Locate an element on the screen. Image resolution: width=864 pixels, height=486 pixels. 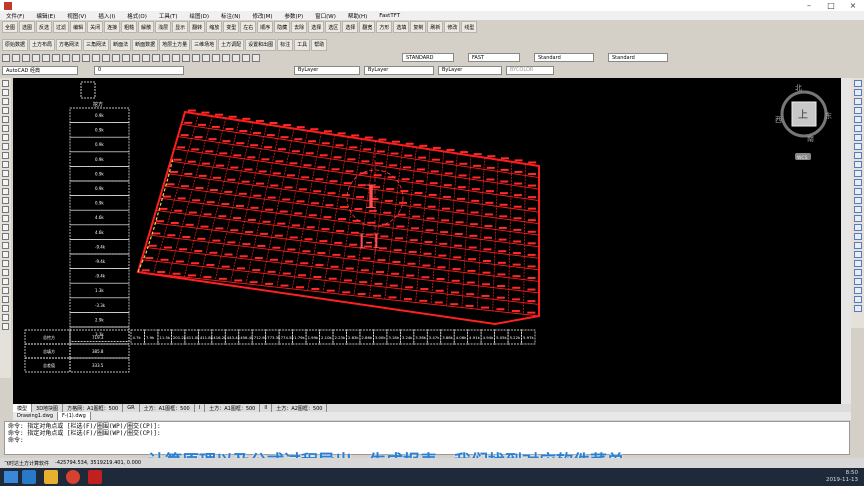
ribbon-button: 反选 is located at coordinates (44, 27).